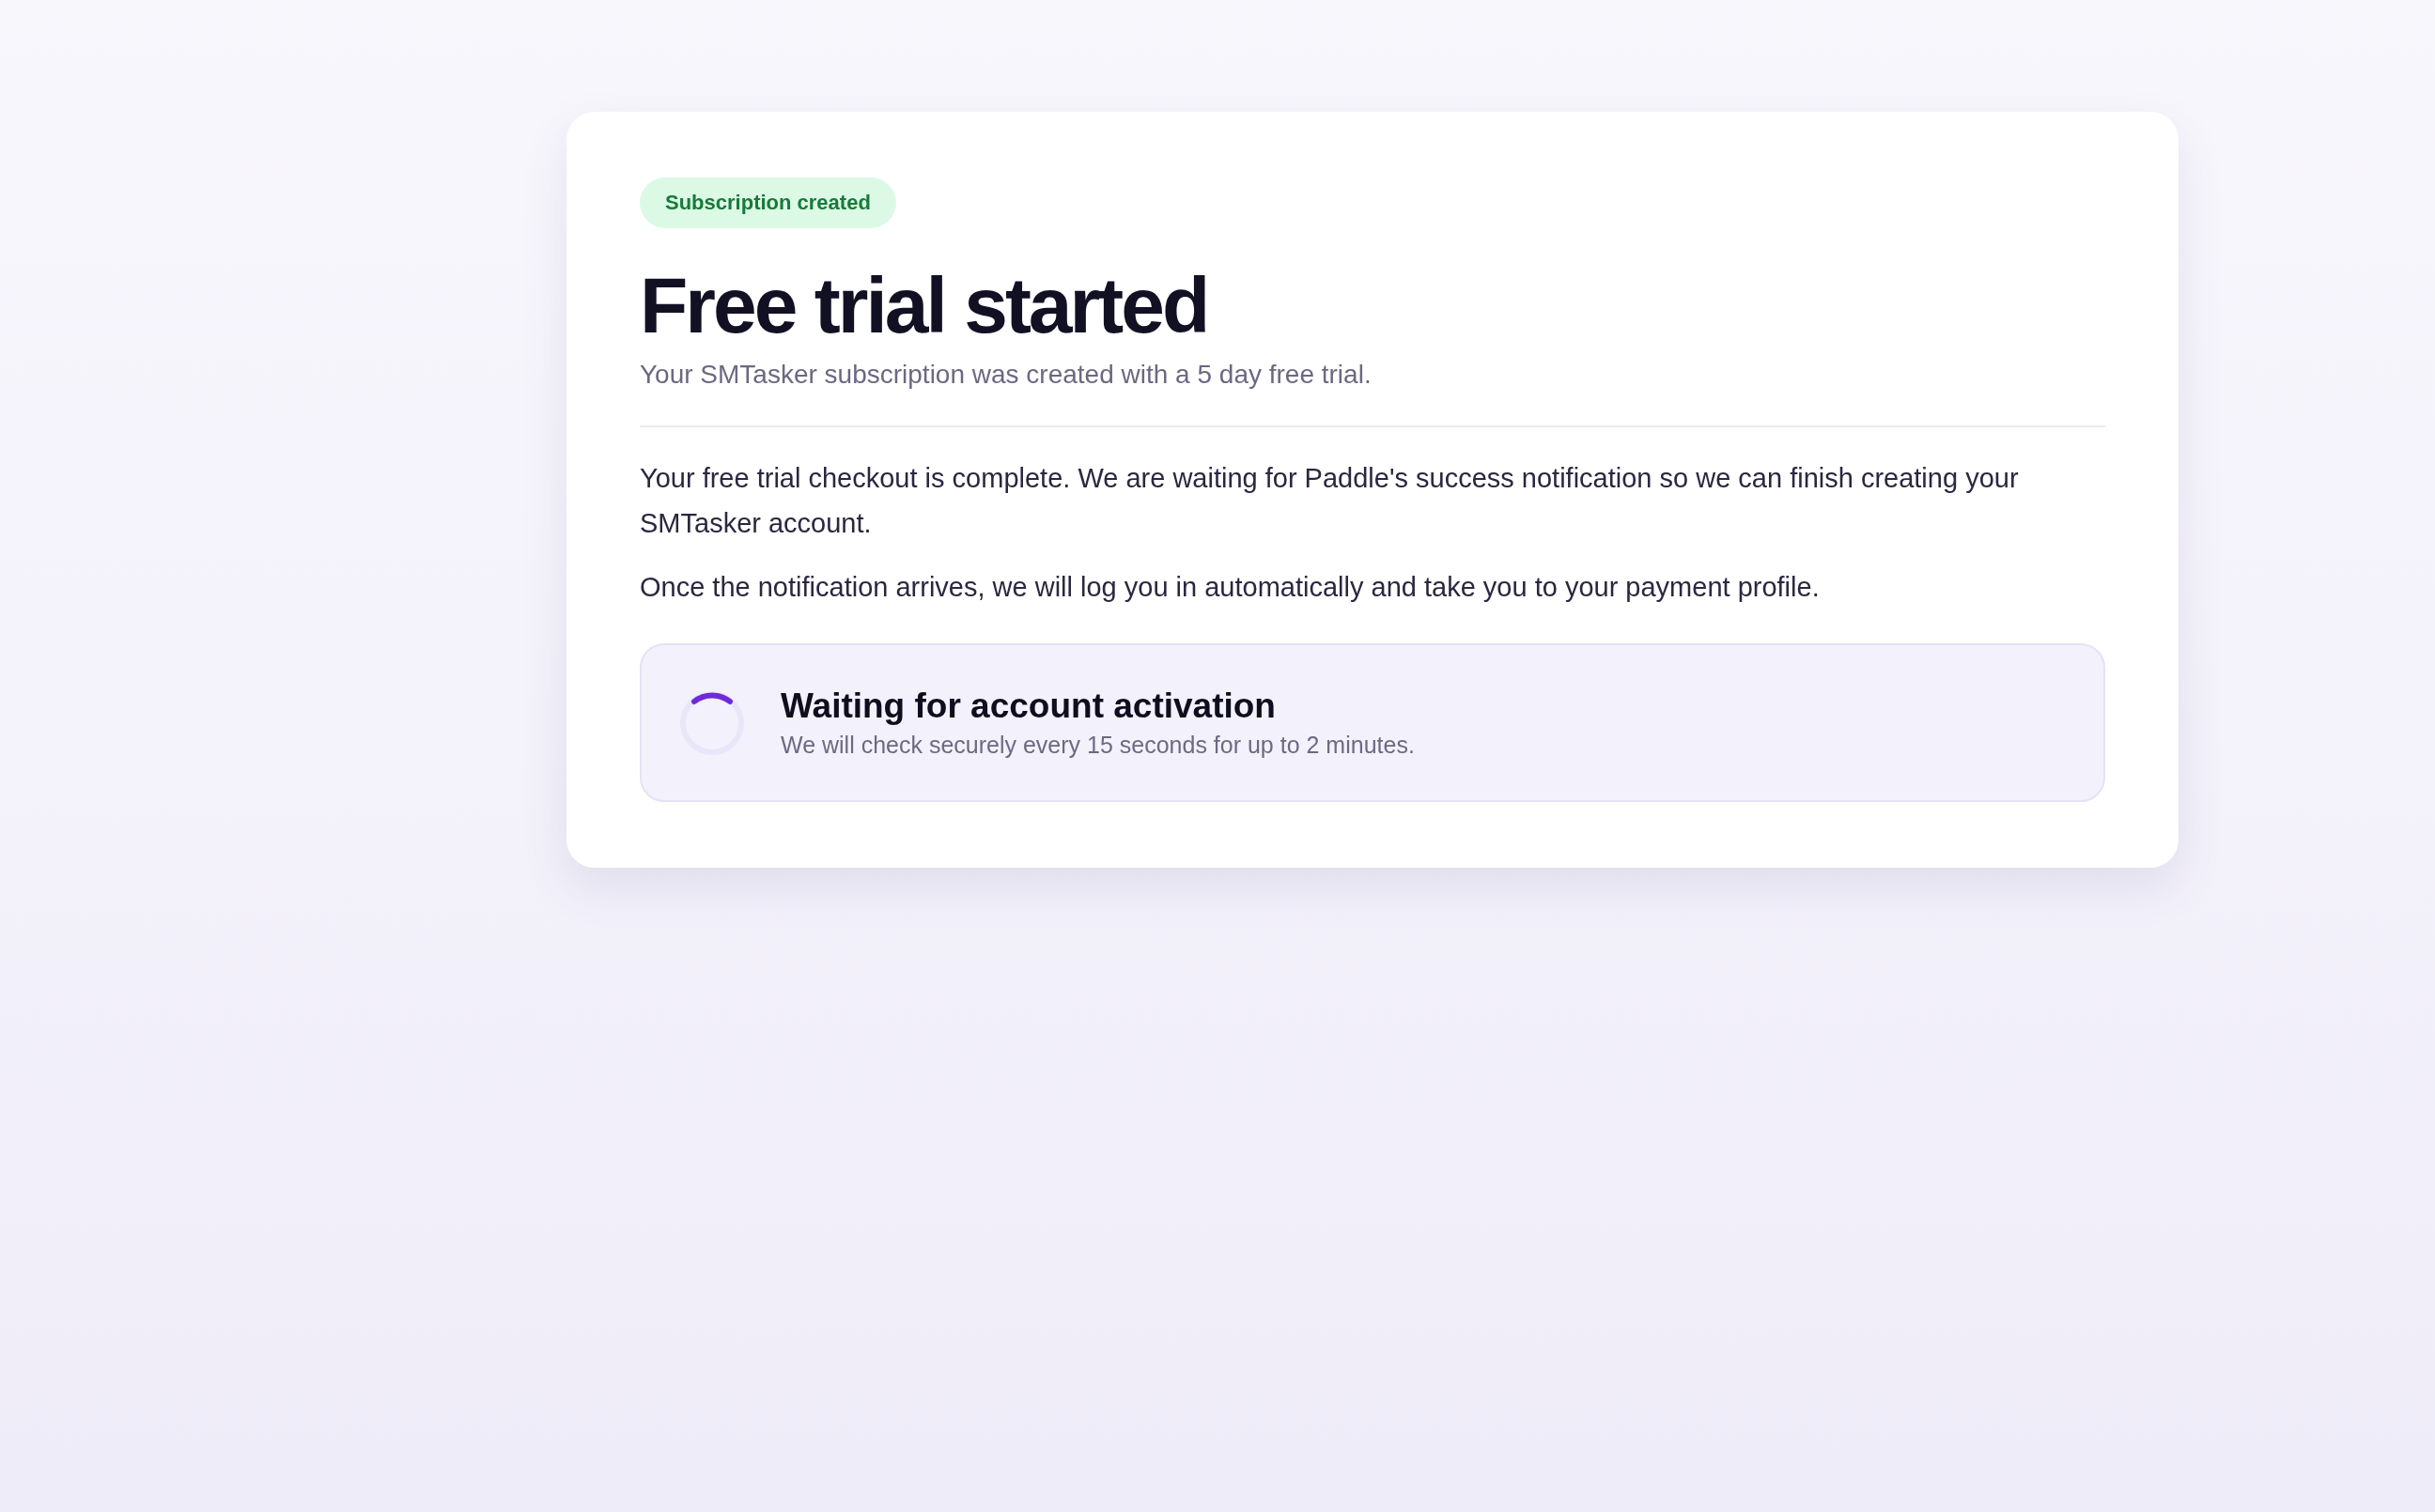  Describe the element at coordinates (1098, 746) in the screenshot. I see `status-detail: We will check securely every 15 seconds for up to 2 minutes.` at that location.